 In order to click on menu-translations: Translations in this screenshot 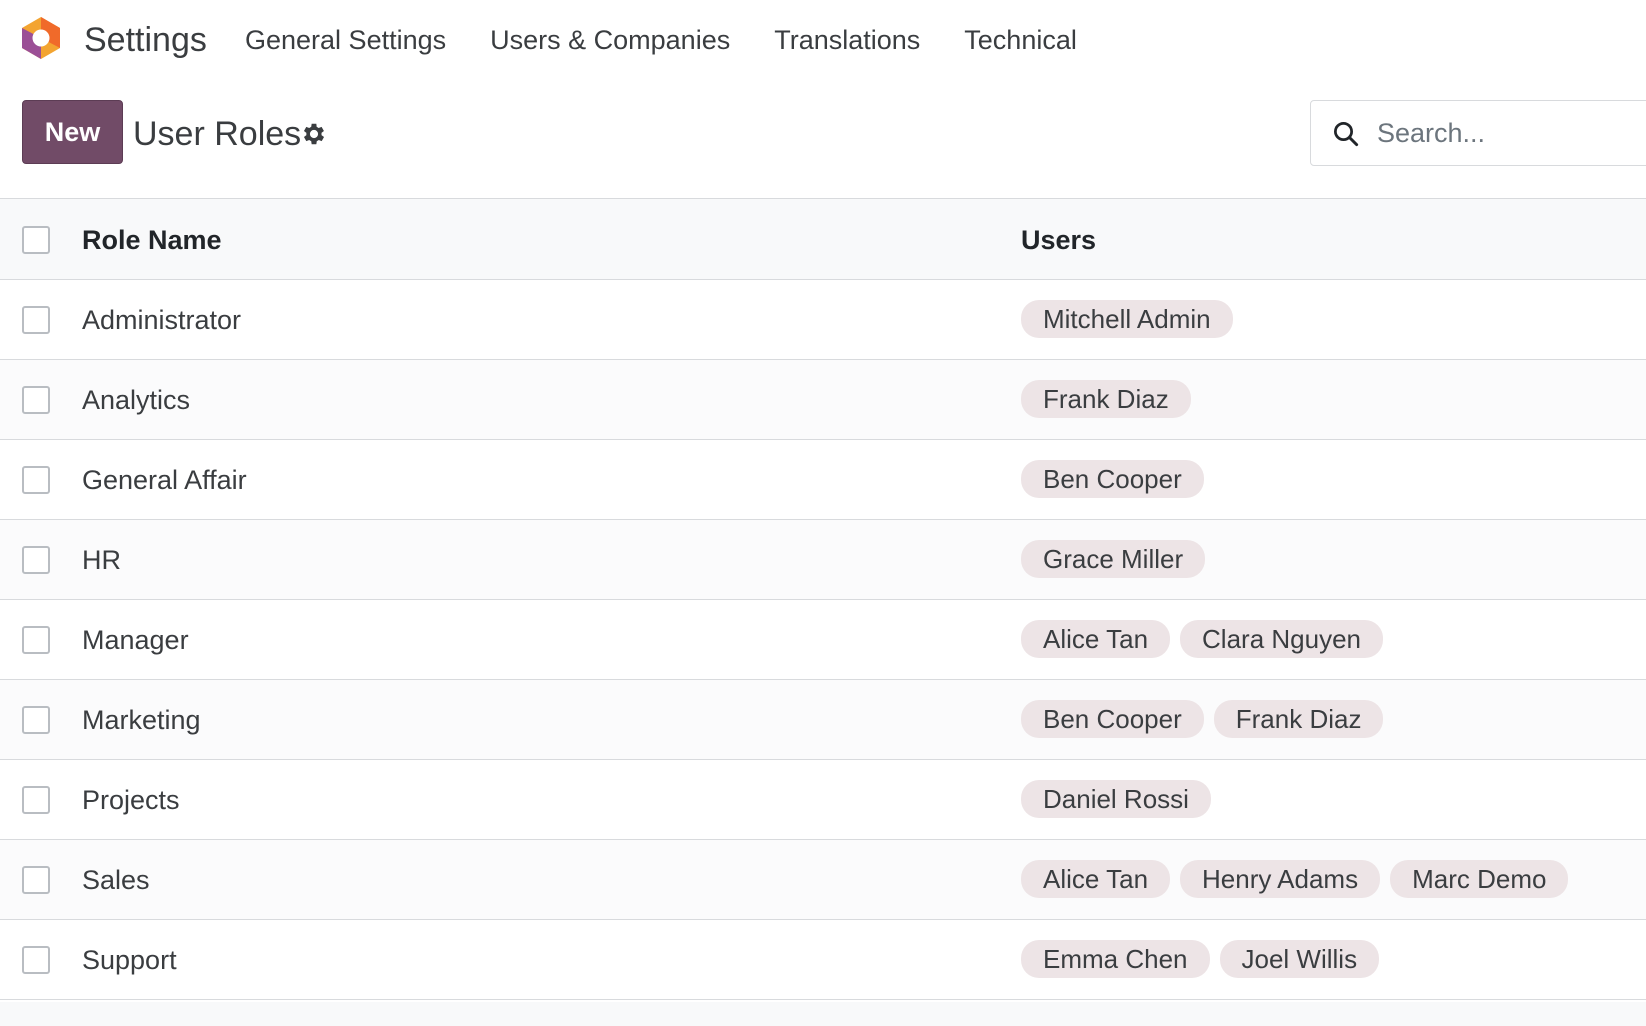, I will do `click(847, 40)`.